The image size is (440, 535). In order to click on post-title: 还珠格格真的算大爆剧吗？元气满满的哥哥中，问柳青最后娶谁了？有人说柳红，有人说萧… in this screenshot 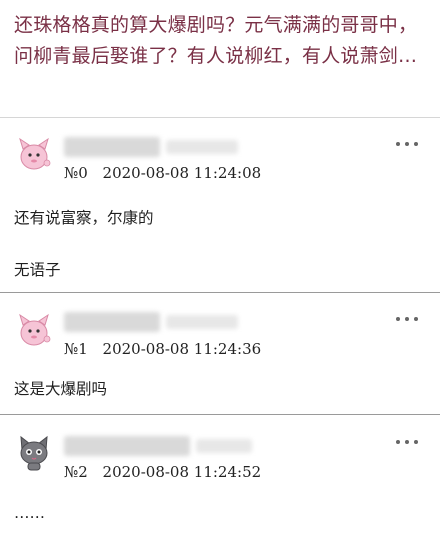, I will do `click(216, 40)`.